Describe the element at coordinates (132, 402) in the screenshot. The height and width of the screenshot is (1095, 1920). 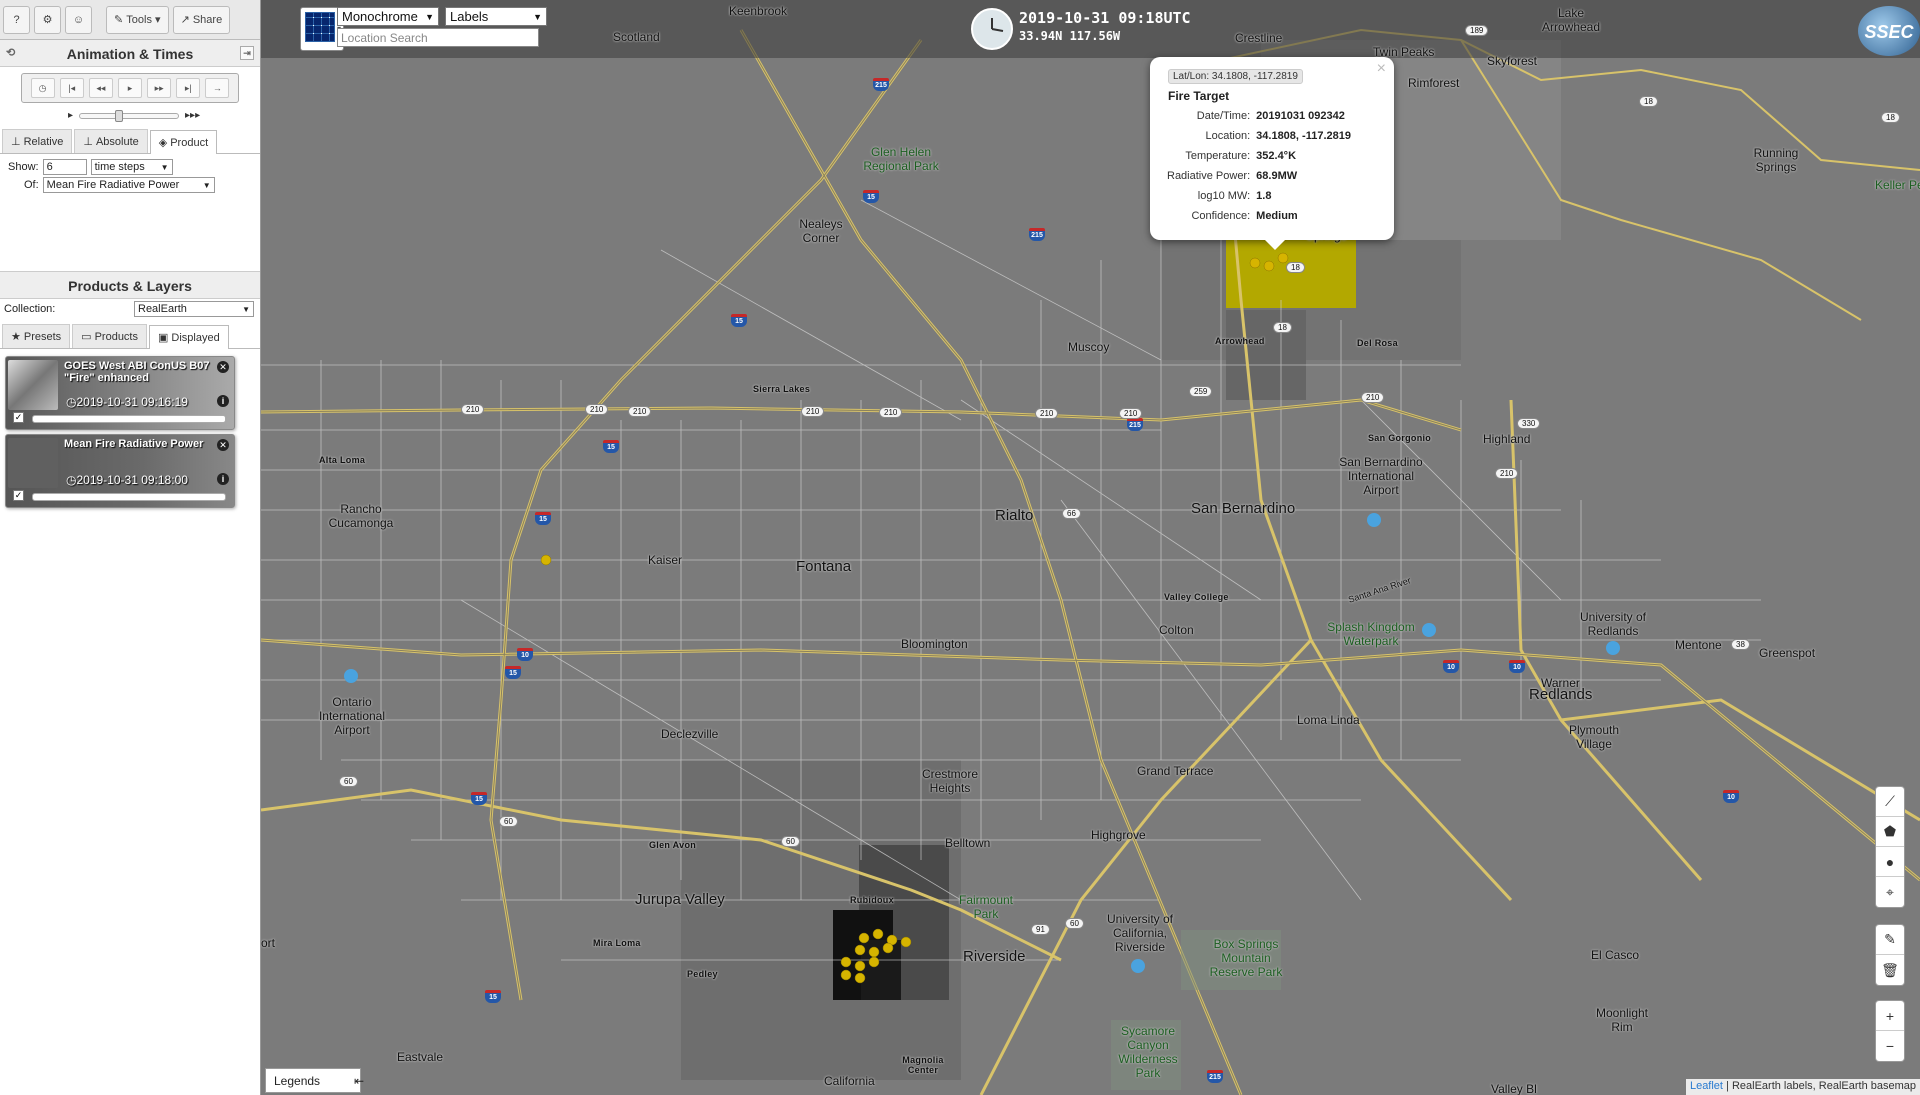
I see `layer-time-text: 2019-10-31 09:16:19` at that location.